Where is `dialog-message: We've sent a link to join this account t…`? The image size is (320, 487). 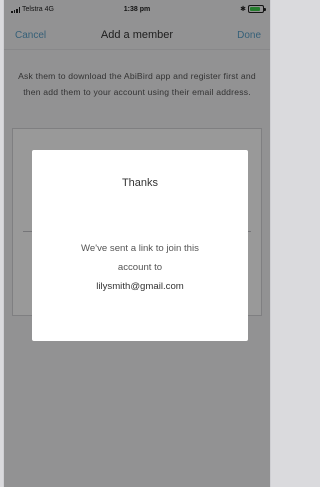 dialog-message: We've sent a link to join this account t… is located at coordinates (140, 267).